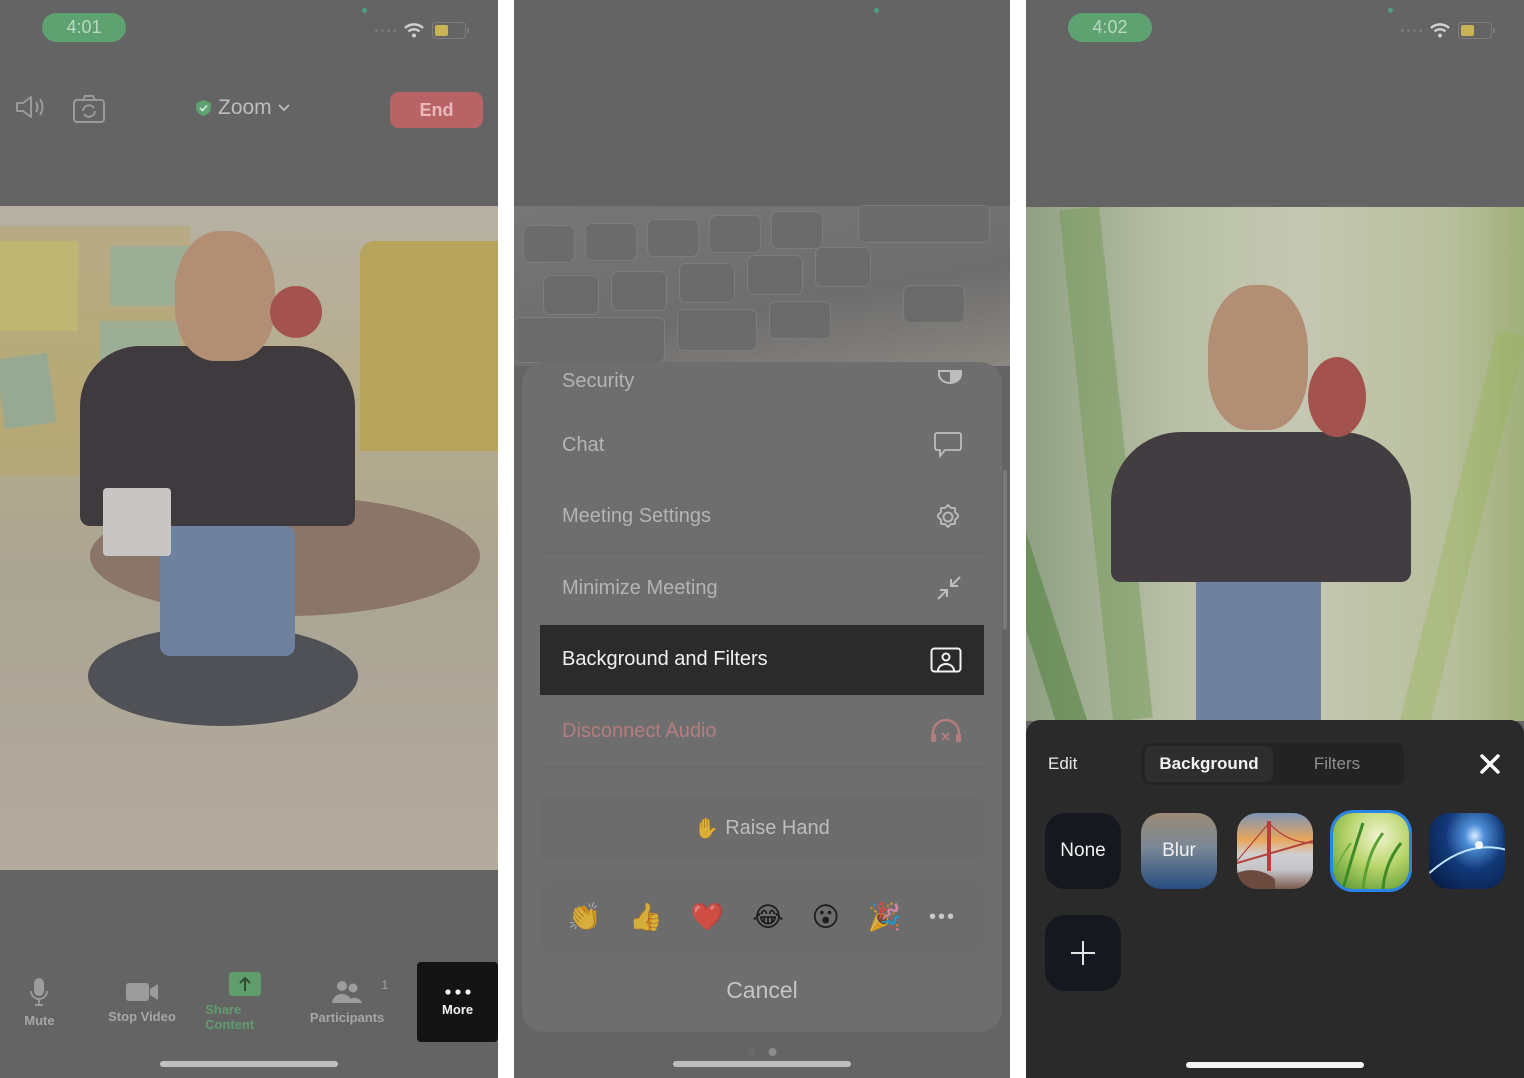 The width and height of the screenshot is (1524, 1078). What do you see at coordinates (708, 917) in the screenshot?
I see `reaction-heart: ❤️` at bounding box center [708, 917].